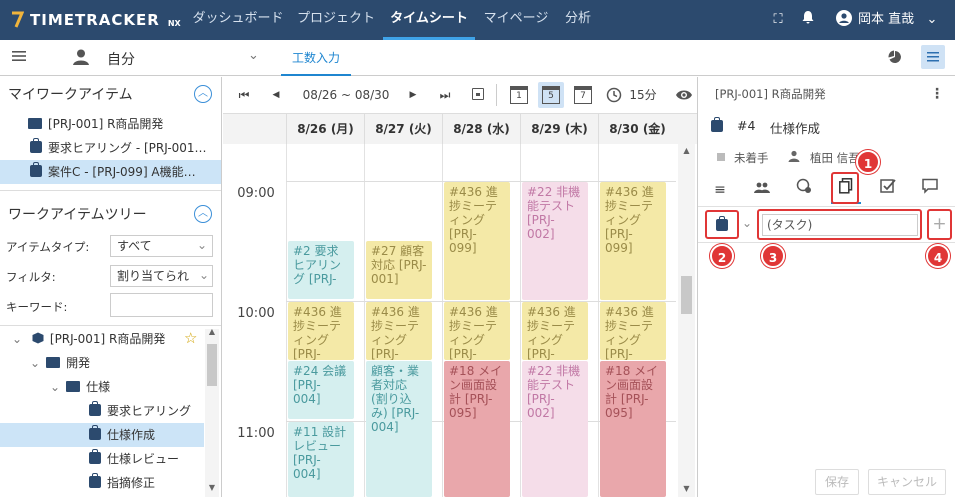 This screenshot has height=497, width=955. Describe the element at coordinates (161, 246) in the screenshot. I see `item-type-select: すべて ⌄` at that location.